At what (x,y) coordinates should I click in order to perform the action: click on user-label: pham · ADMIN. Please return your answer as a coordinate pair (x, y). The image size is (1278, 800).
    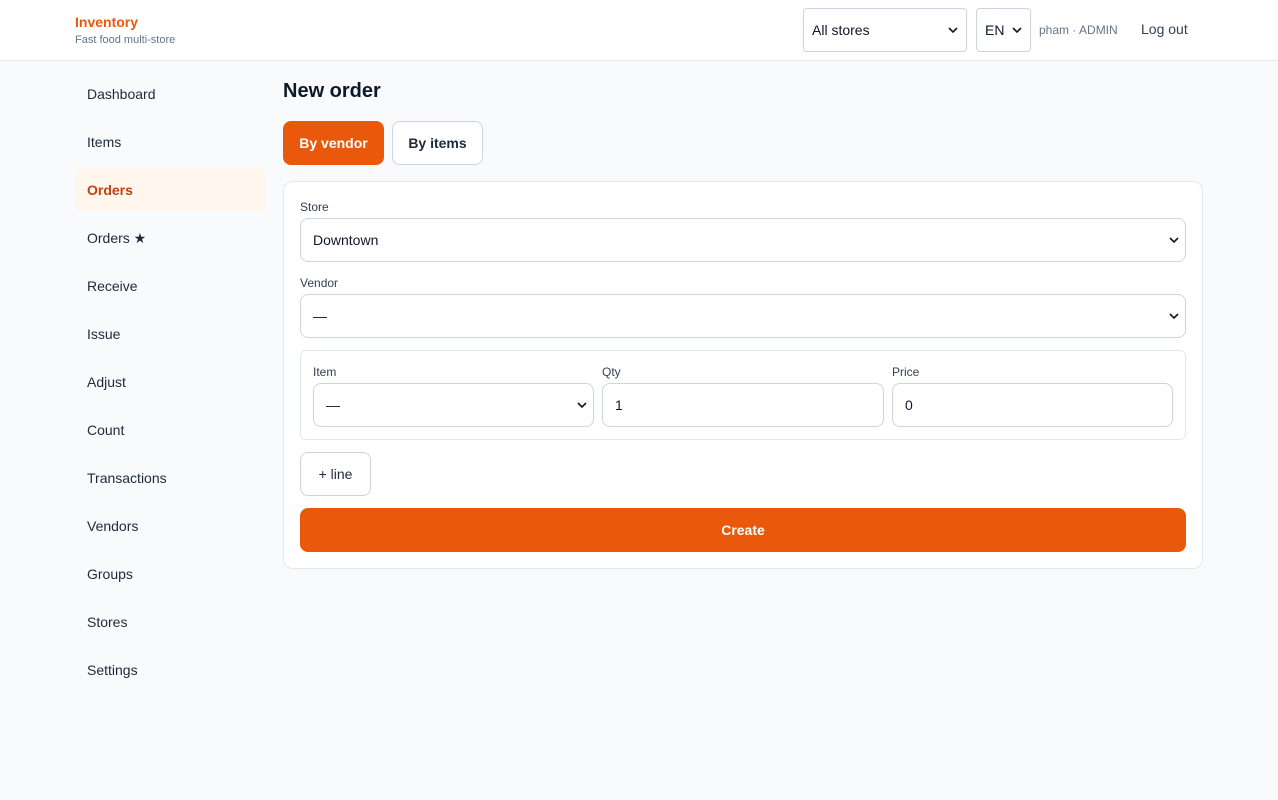
    Looking at the image, I should click on (1078, 30).